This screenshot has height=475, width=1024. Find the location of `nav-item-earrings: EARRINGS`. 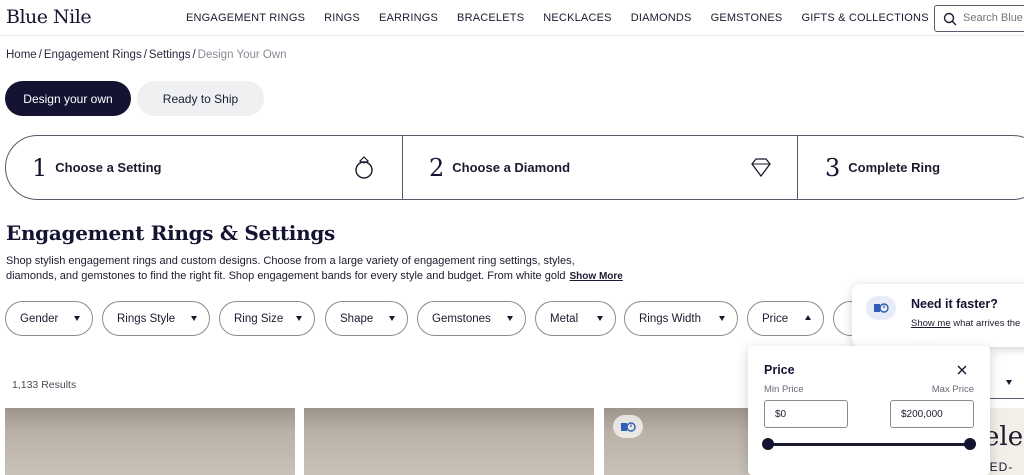

nav-item-earrings: EARRINGS is located at coordinates (408, 18).